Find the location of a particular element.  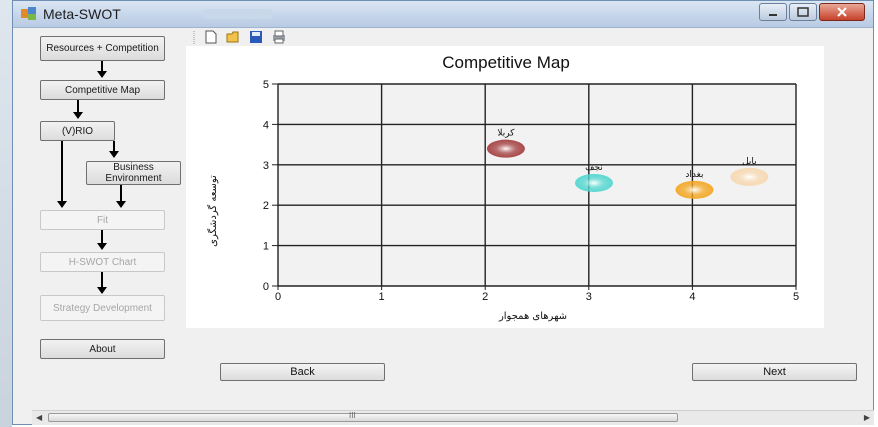

resources-competition-button: Resources + Competition is located at coordinates (102, 48).